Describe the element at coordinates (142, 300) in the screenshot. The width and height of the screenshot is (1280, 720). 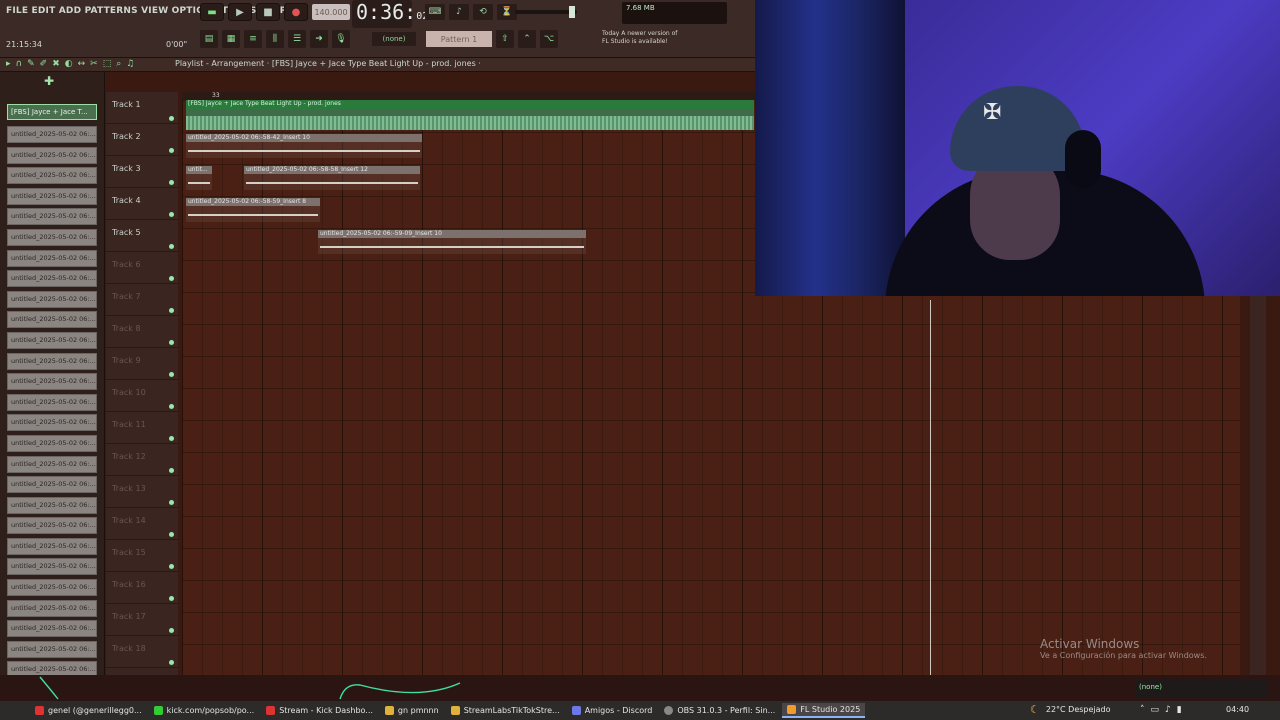
I see `track-header: Track 7` at that location.